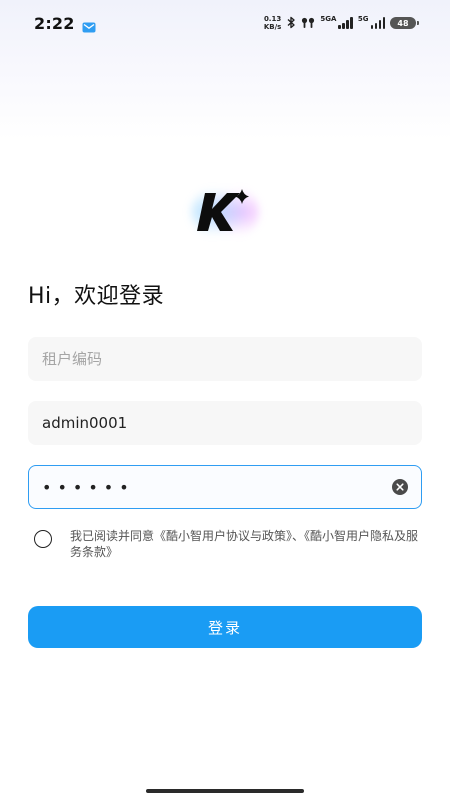  I want to click on username-input, so click(225, 423).